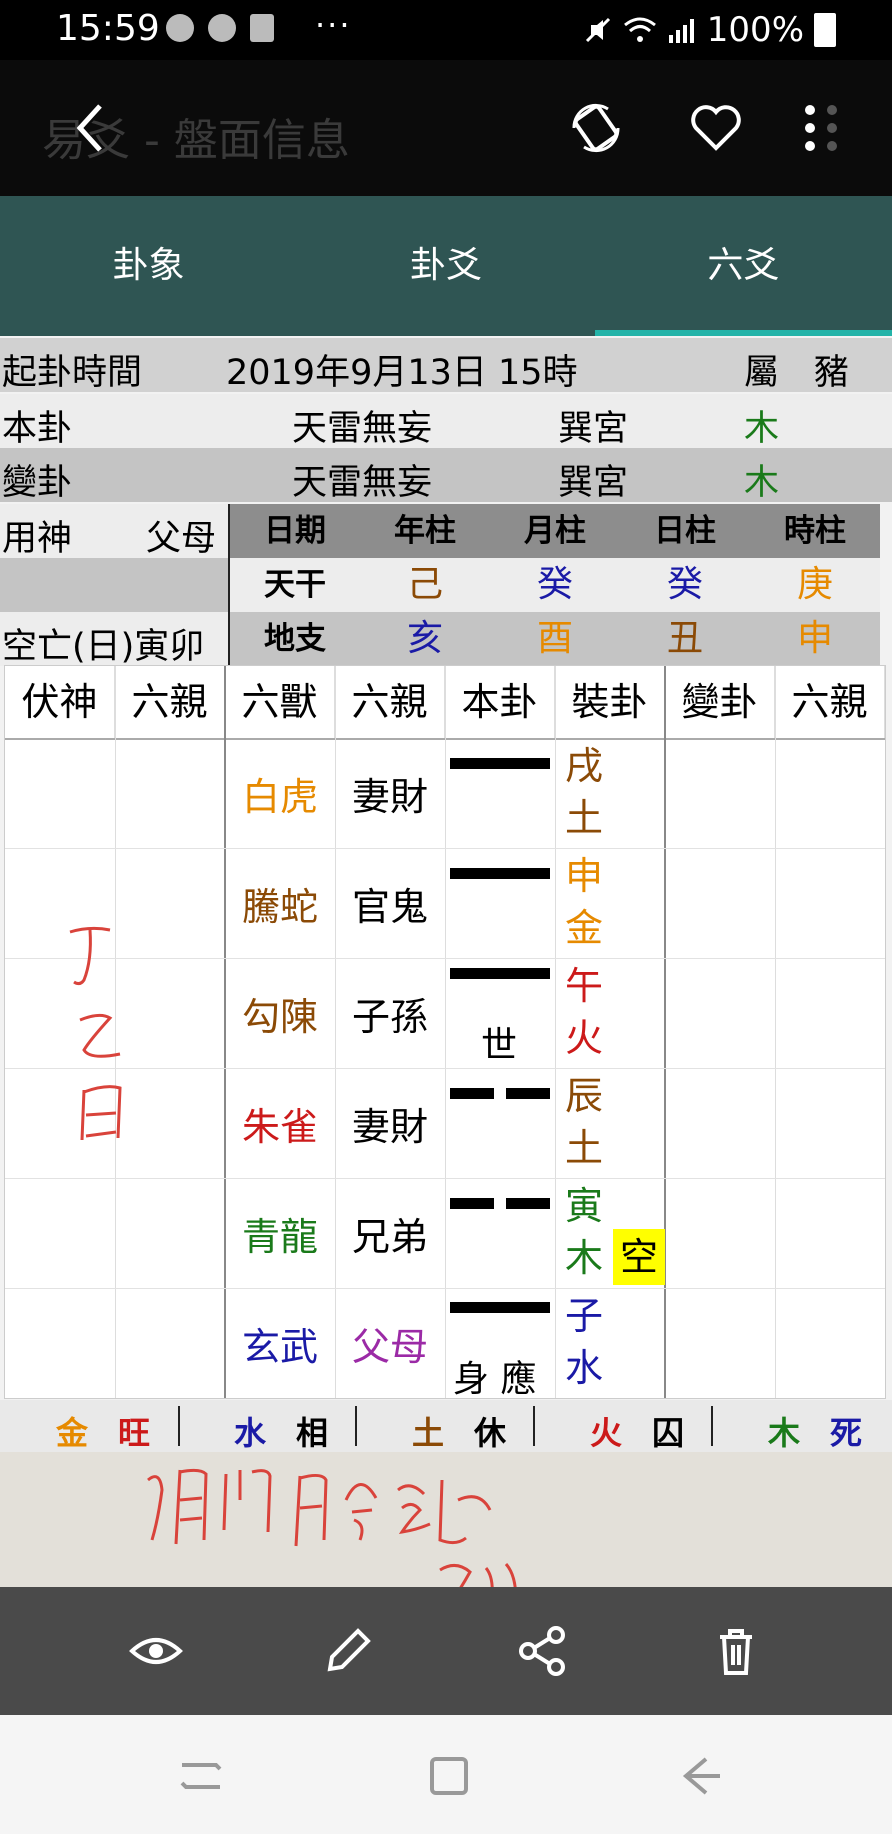 The image size is (892, 1834). What do you see at coordinates (180, 28) in the screenshot?
I see `chrome-icon` at bounding box center [180, 28].